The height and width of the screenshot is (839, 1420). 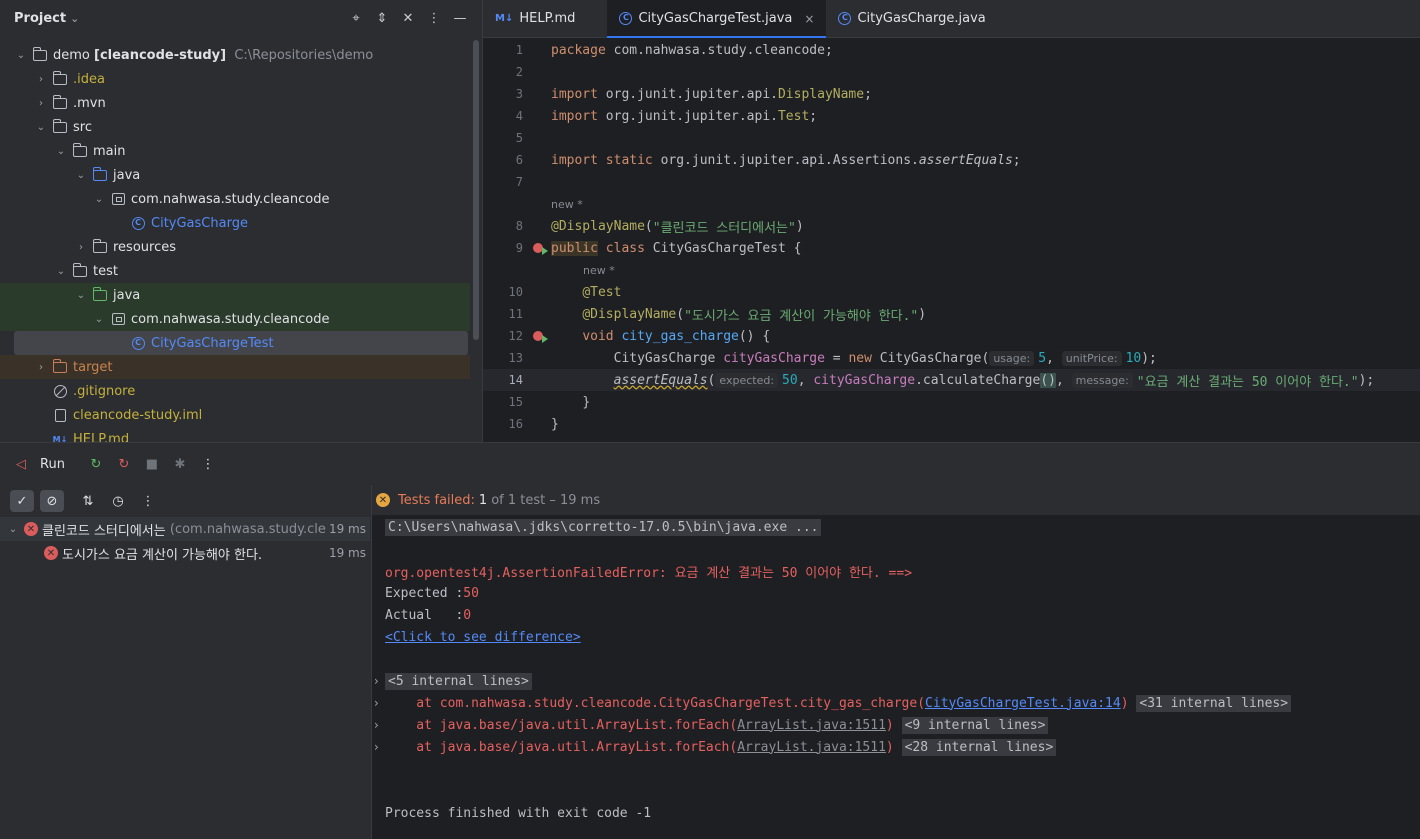 I want to click on code-line: 8 @DisplayName("클린코드 스터디에서는"), so click(x=659, y=227).